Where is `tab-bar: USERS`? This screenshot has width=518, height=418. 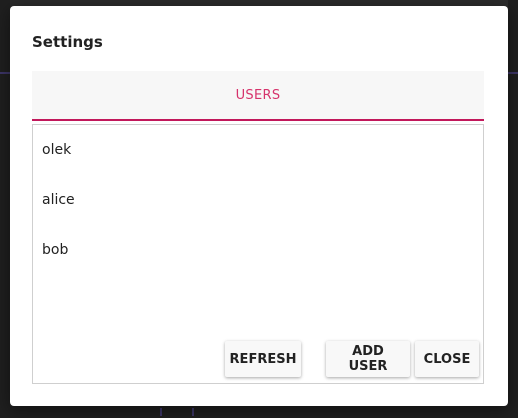 tab-bar: USERS is located at coordinates (258, 96).